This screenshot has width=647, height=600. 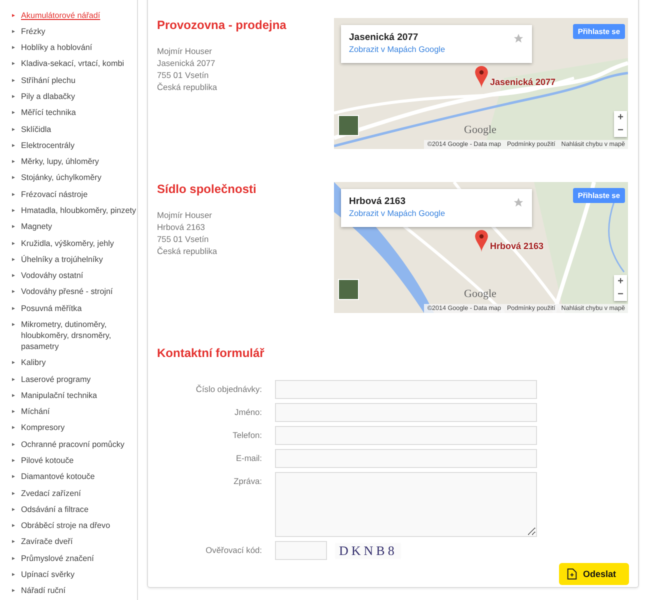 I want to click on sidebar-item: Pilové kotouče, so click(x=68, y=460).